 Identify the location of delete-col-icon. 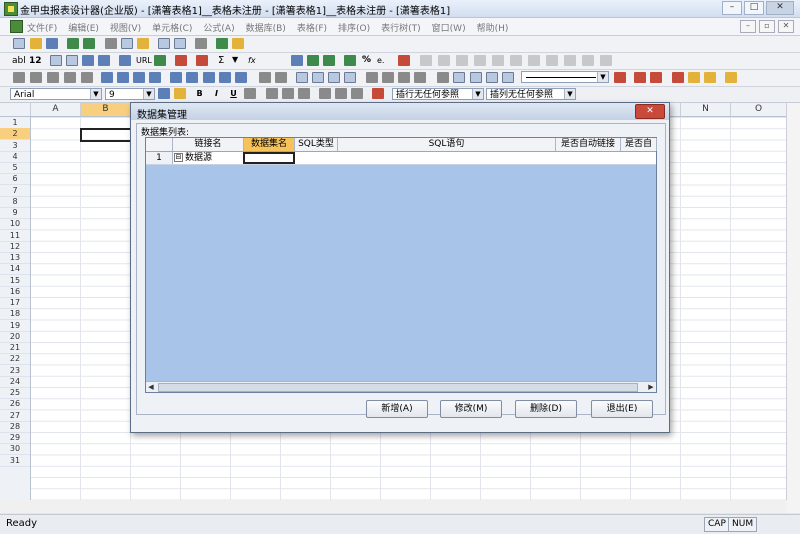
(70, 77).